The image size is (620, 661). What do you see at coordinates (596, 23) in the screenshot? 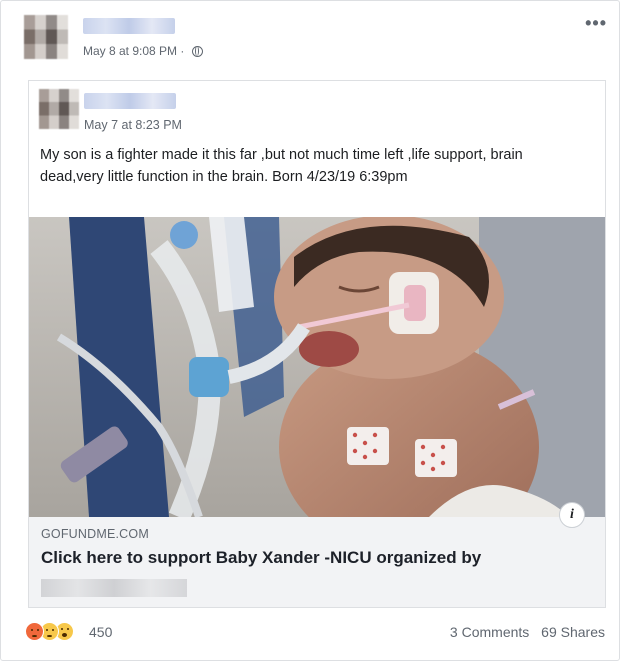
I see `more-options-icon: •••` at bounding box center [596, 23].